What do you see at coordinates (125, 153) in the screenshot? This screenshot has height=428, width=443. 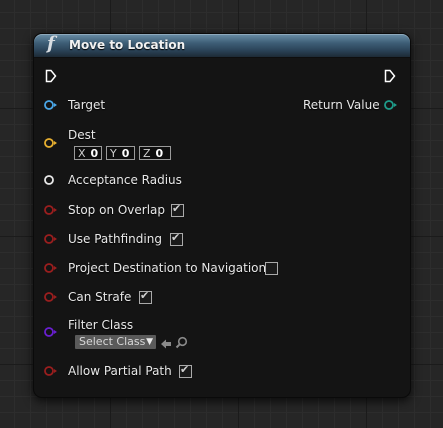 I see `y-value: 0` at bounding box center [125, 153].